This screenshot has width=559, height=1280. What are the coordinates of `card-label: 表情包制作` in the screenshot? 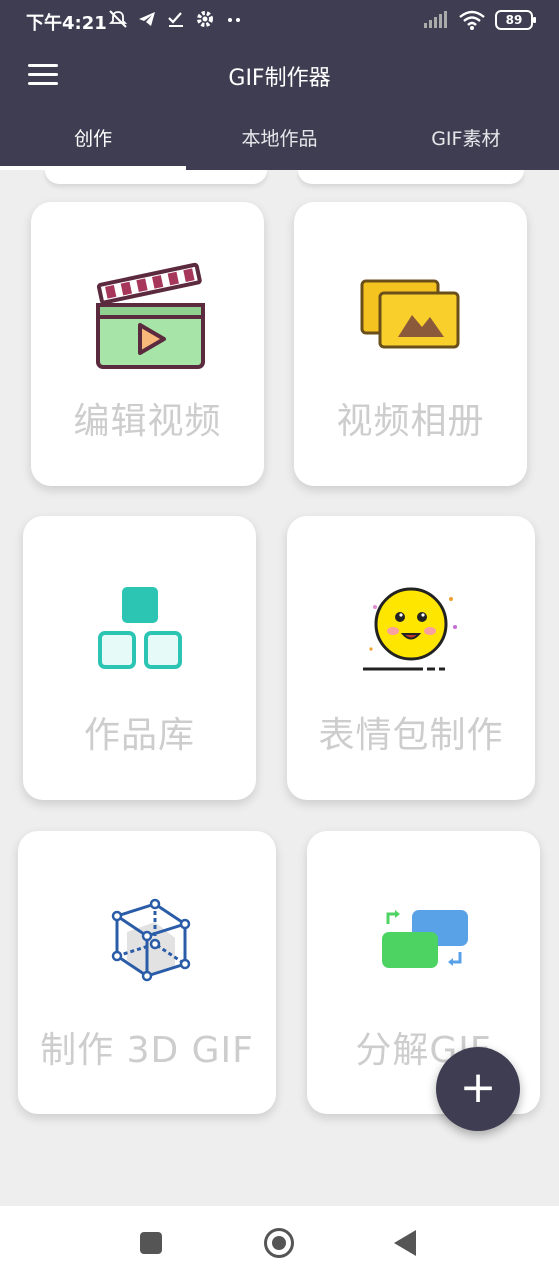 It's located at (411, 735).